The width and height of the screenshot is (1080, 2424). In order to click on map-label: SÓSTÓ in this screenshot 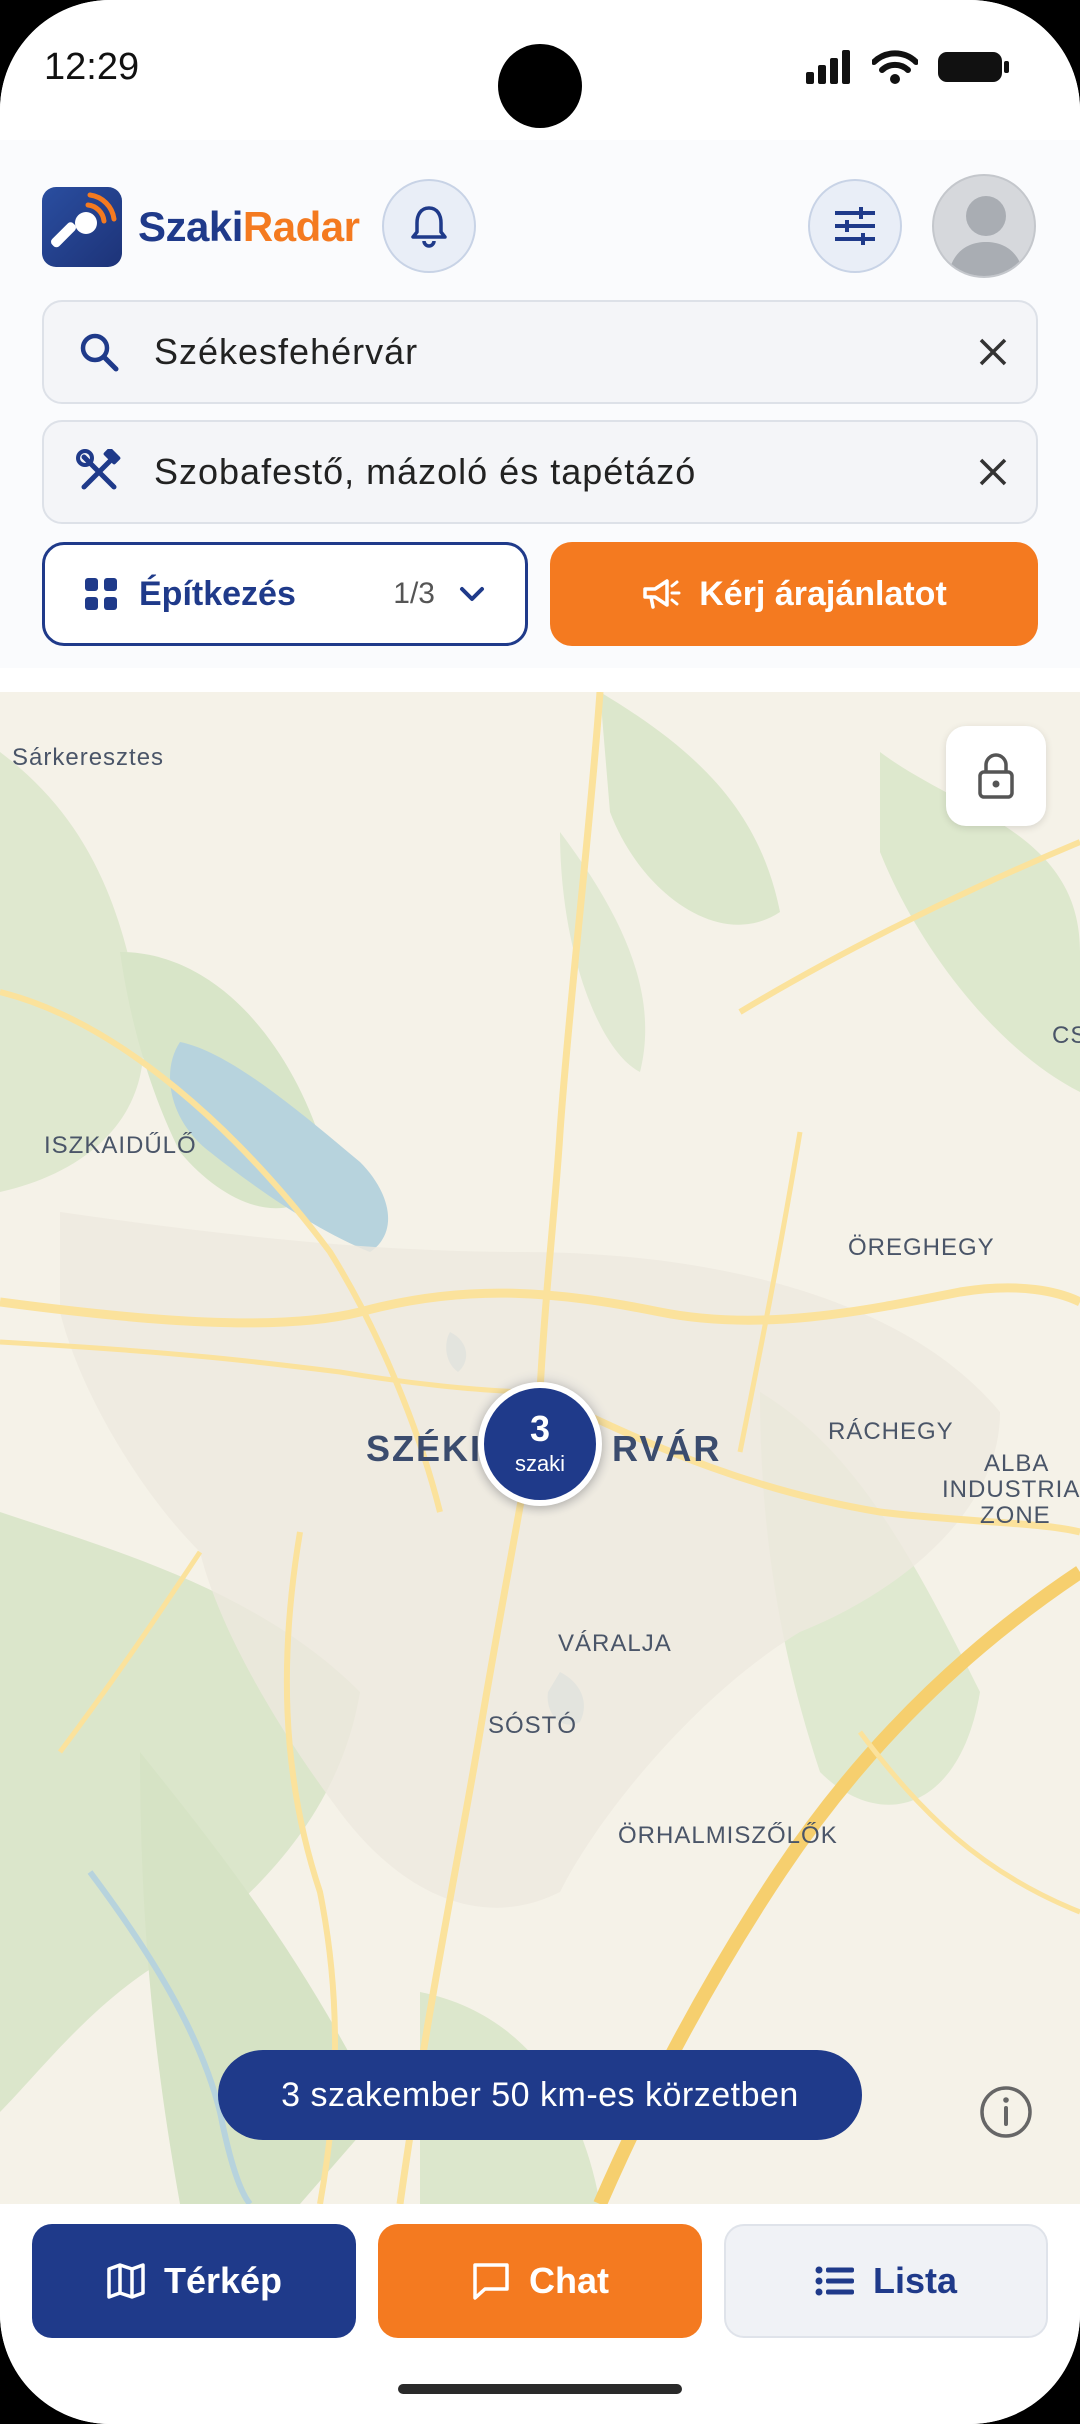, I will do `click(533, 1725)`.